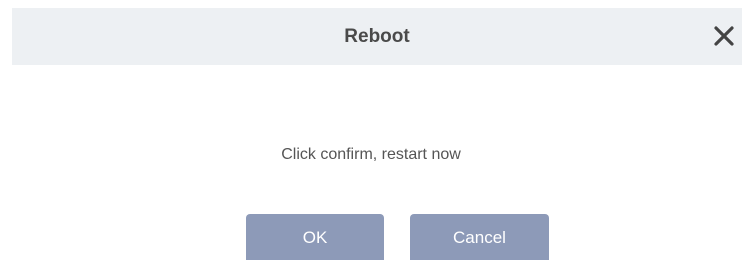  I want to click on dialog-message: Click confirm, restart now, so click(371, 154).